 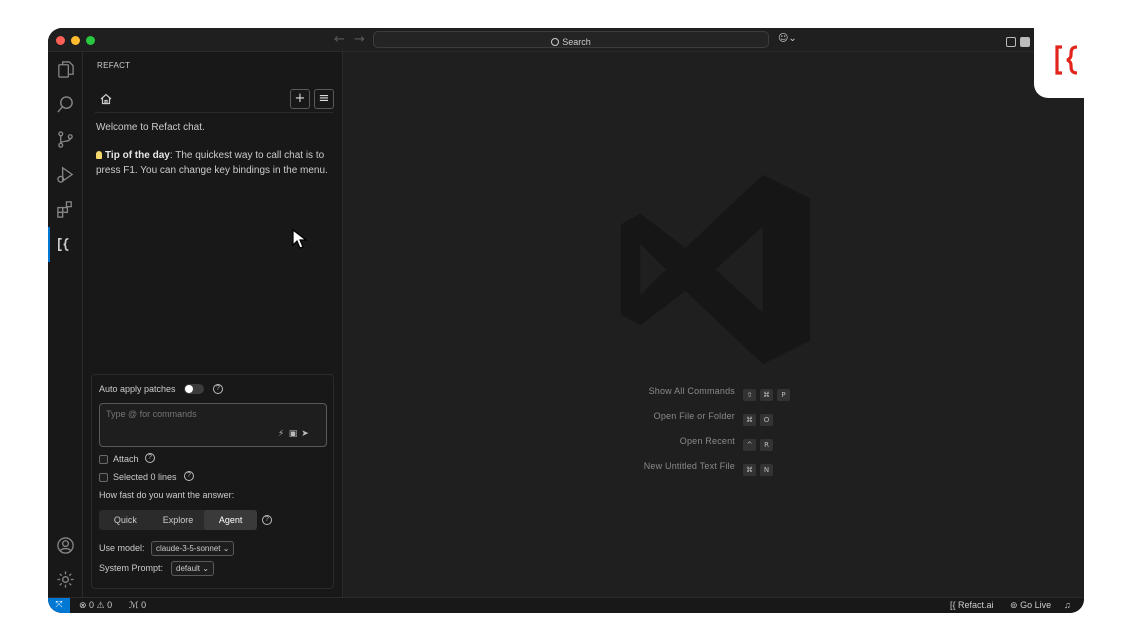 I want to click on go-live-label: Go Live, so click(x=1036, y=605).